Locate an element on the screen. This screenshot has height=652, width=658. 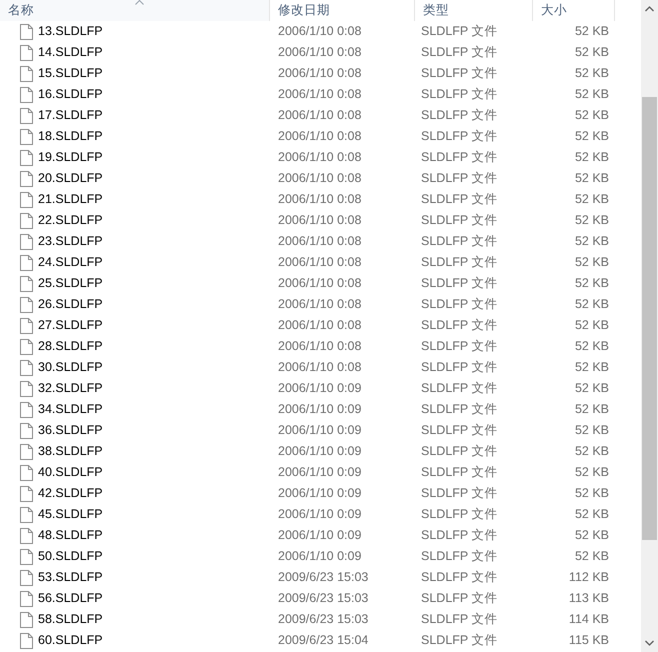
file-name: 34.SLDLFP is located at coordinates (70, 409).